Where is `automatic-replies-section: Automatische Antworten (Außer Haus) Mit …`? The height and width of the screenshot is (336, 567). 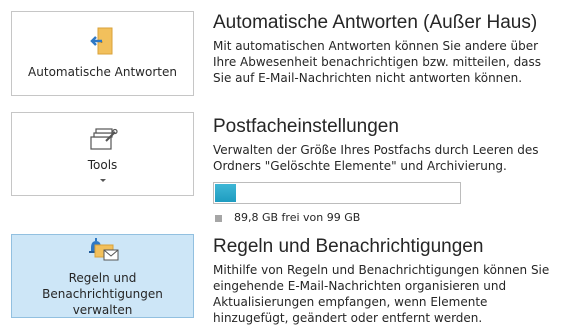
automatic-replies-section: Automatische Antworten (Außer Haus) Mit … is located at coordinates (388, 49).